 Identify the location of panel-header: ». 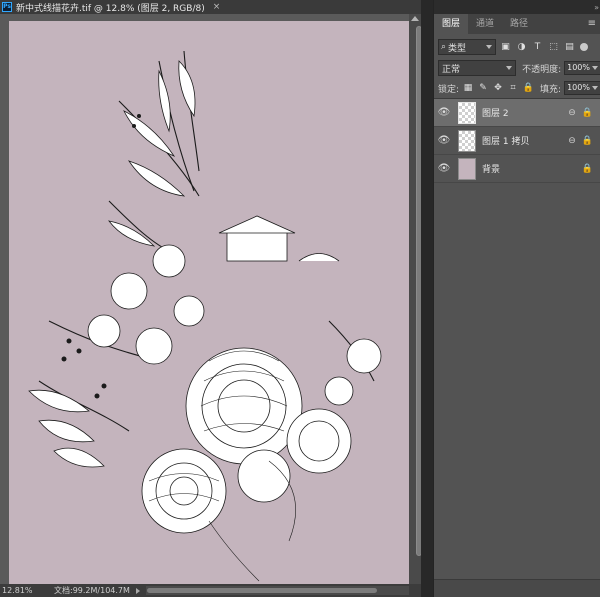
(517, 7).